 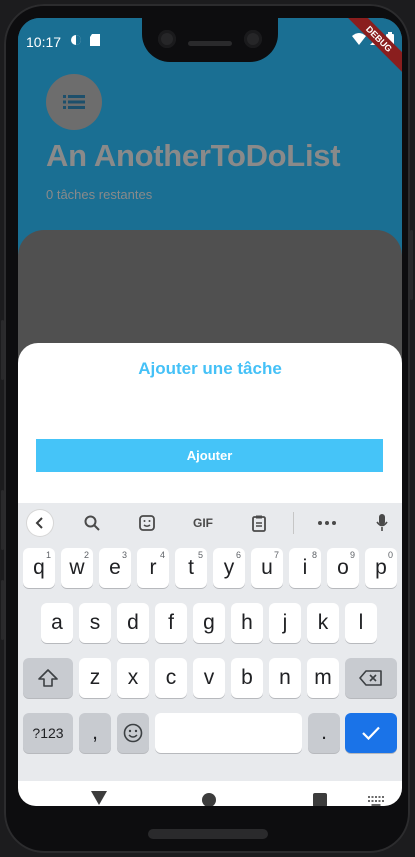 I want to click on clock: 10:17, so click(x=44, y=42).